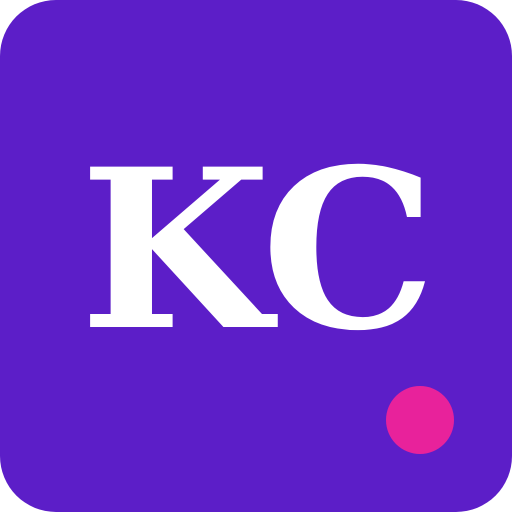 This screenshot has width=512, height=512. Describe the element at coordinates (420, 420) in the screenshot. I see `notification-dot-icon` at that location.